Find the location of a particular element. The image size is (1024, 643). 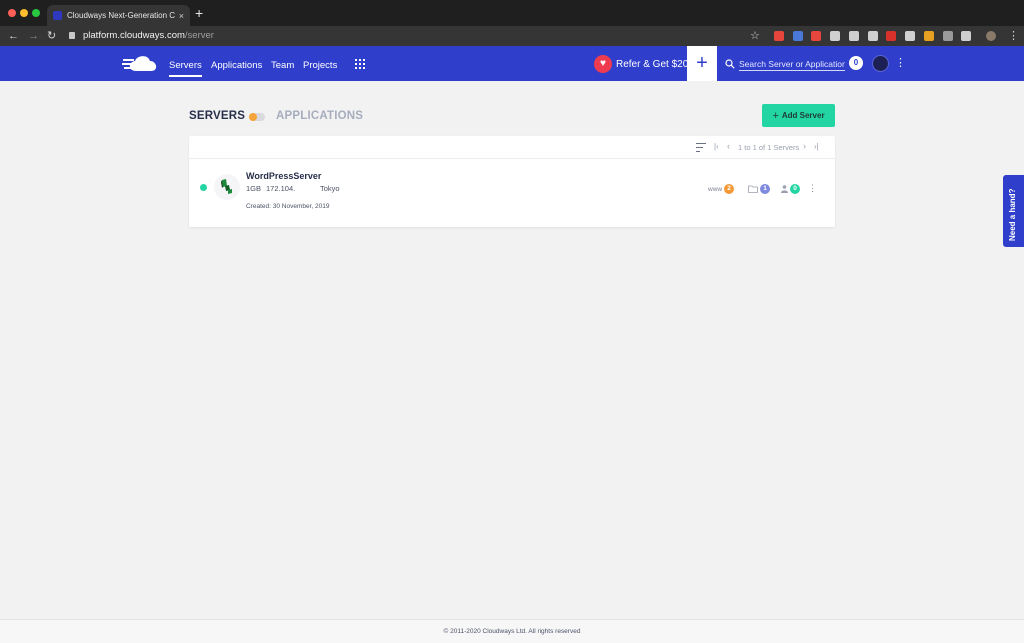

cloudways-favicon-icon is located at coordinates (57, 15).